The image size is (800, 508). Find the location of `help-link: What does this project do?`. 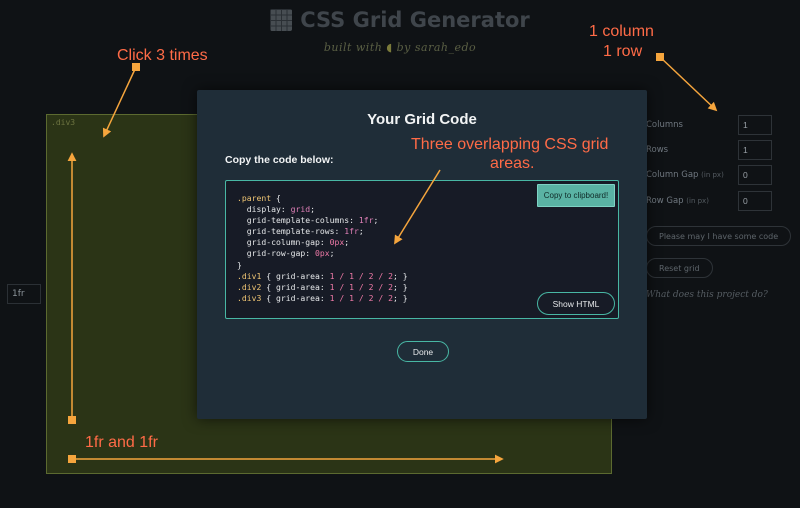

help-link: What does this project do? is located at coordinates (707, 295).